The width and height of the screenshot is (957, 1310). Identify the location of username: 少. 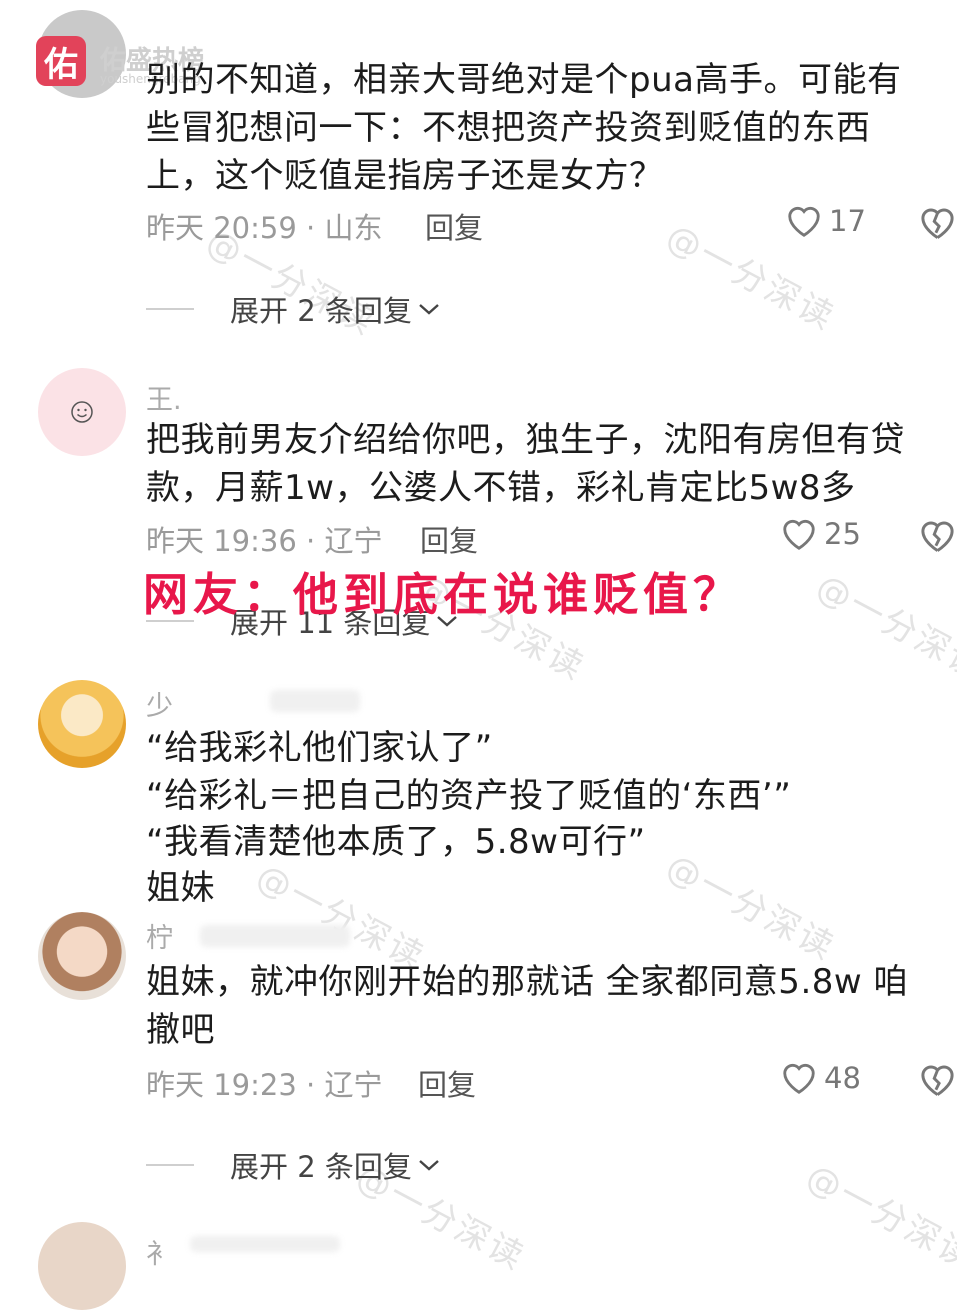
(159, 703).